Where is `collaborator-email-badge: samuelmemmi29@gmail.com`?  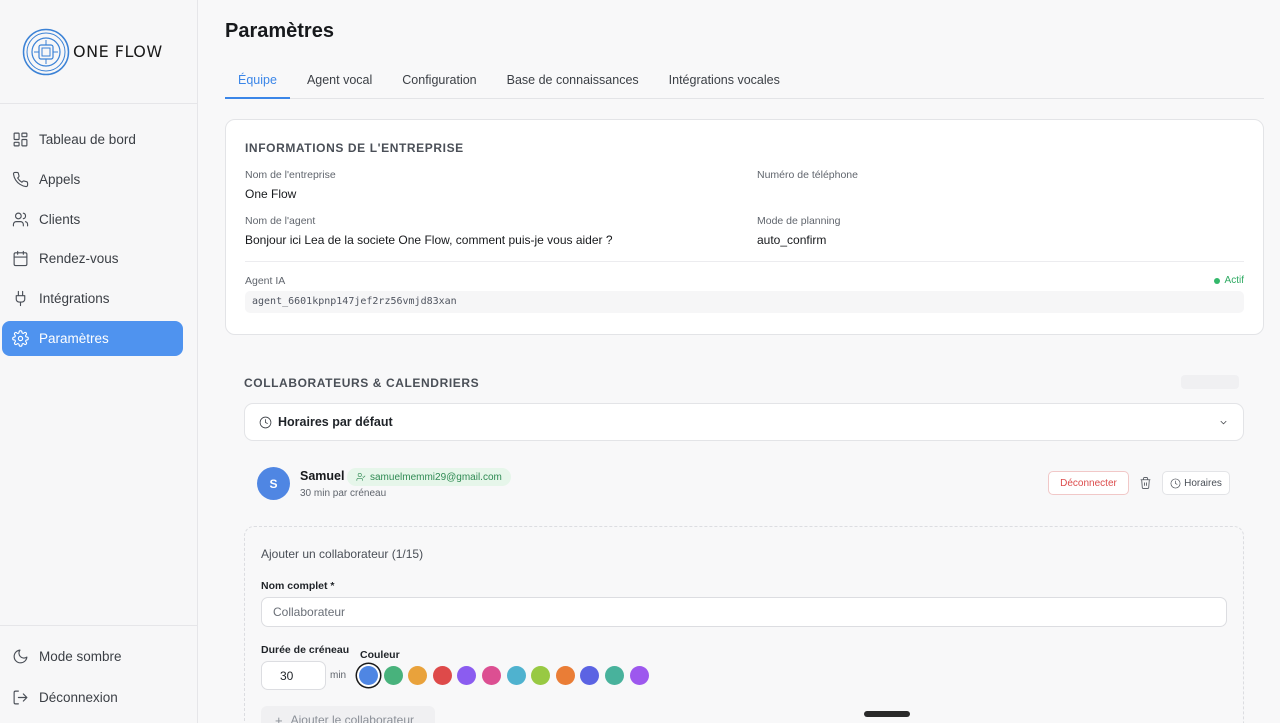
collaborator-email-badge: samuelmemmi29@gmail.com is located at coordinates (429, 477).